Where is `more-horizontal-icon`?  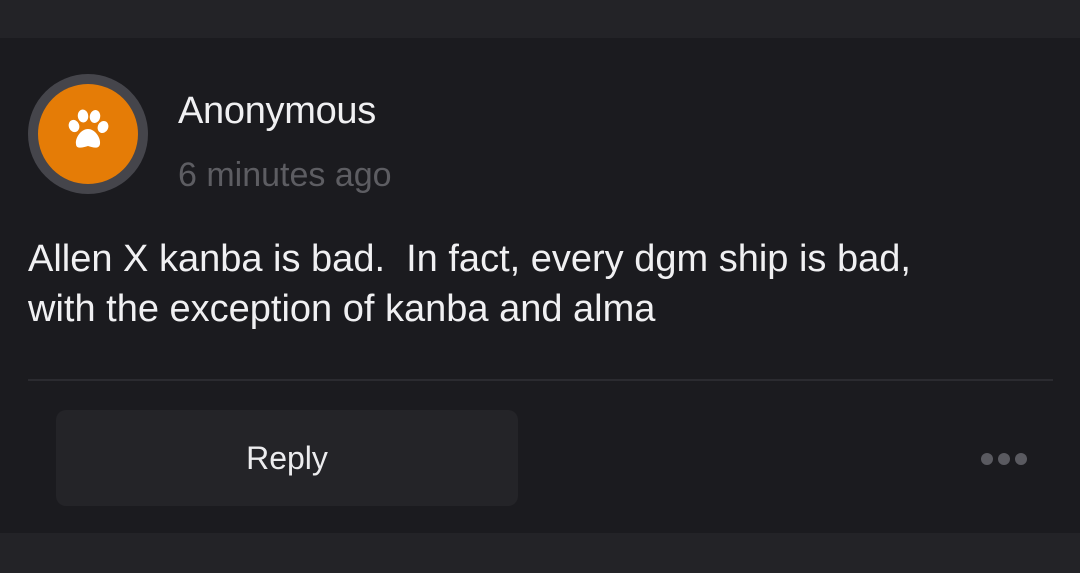 more-horizontal-icon is located at coordinates (1004, 459).